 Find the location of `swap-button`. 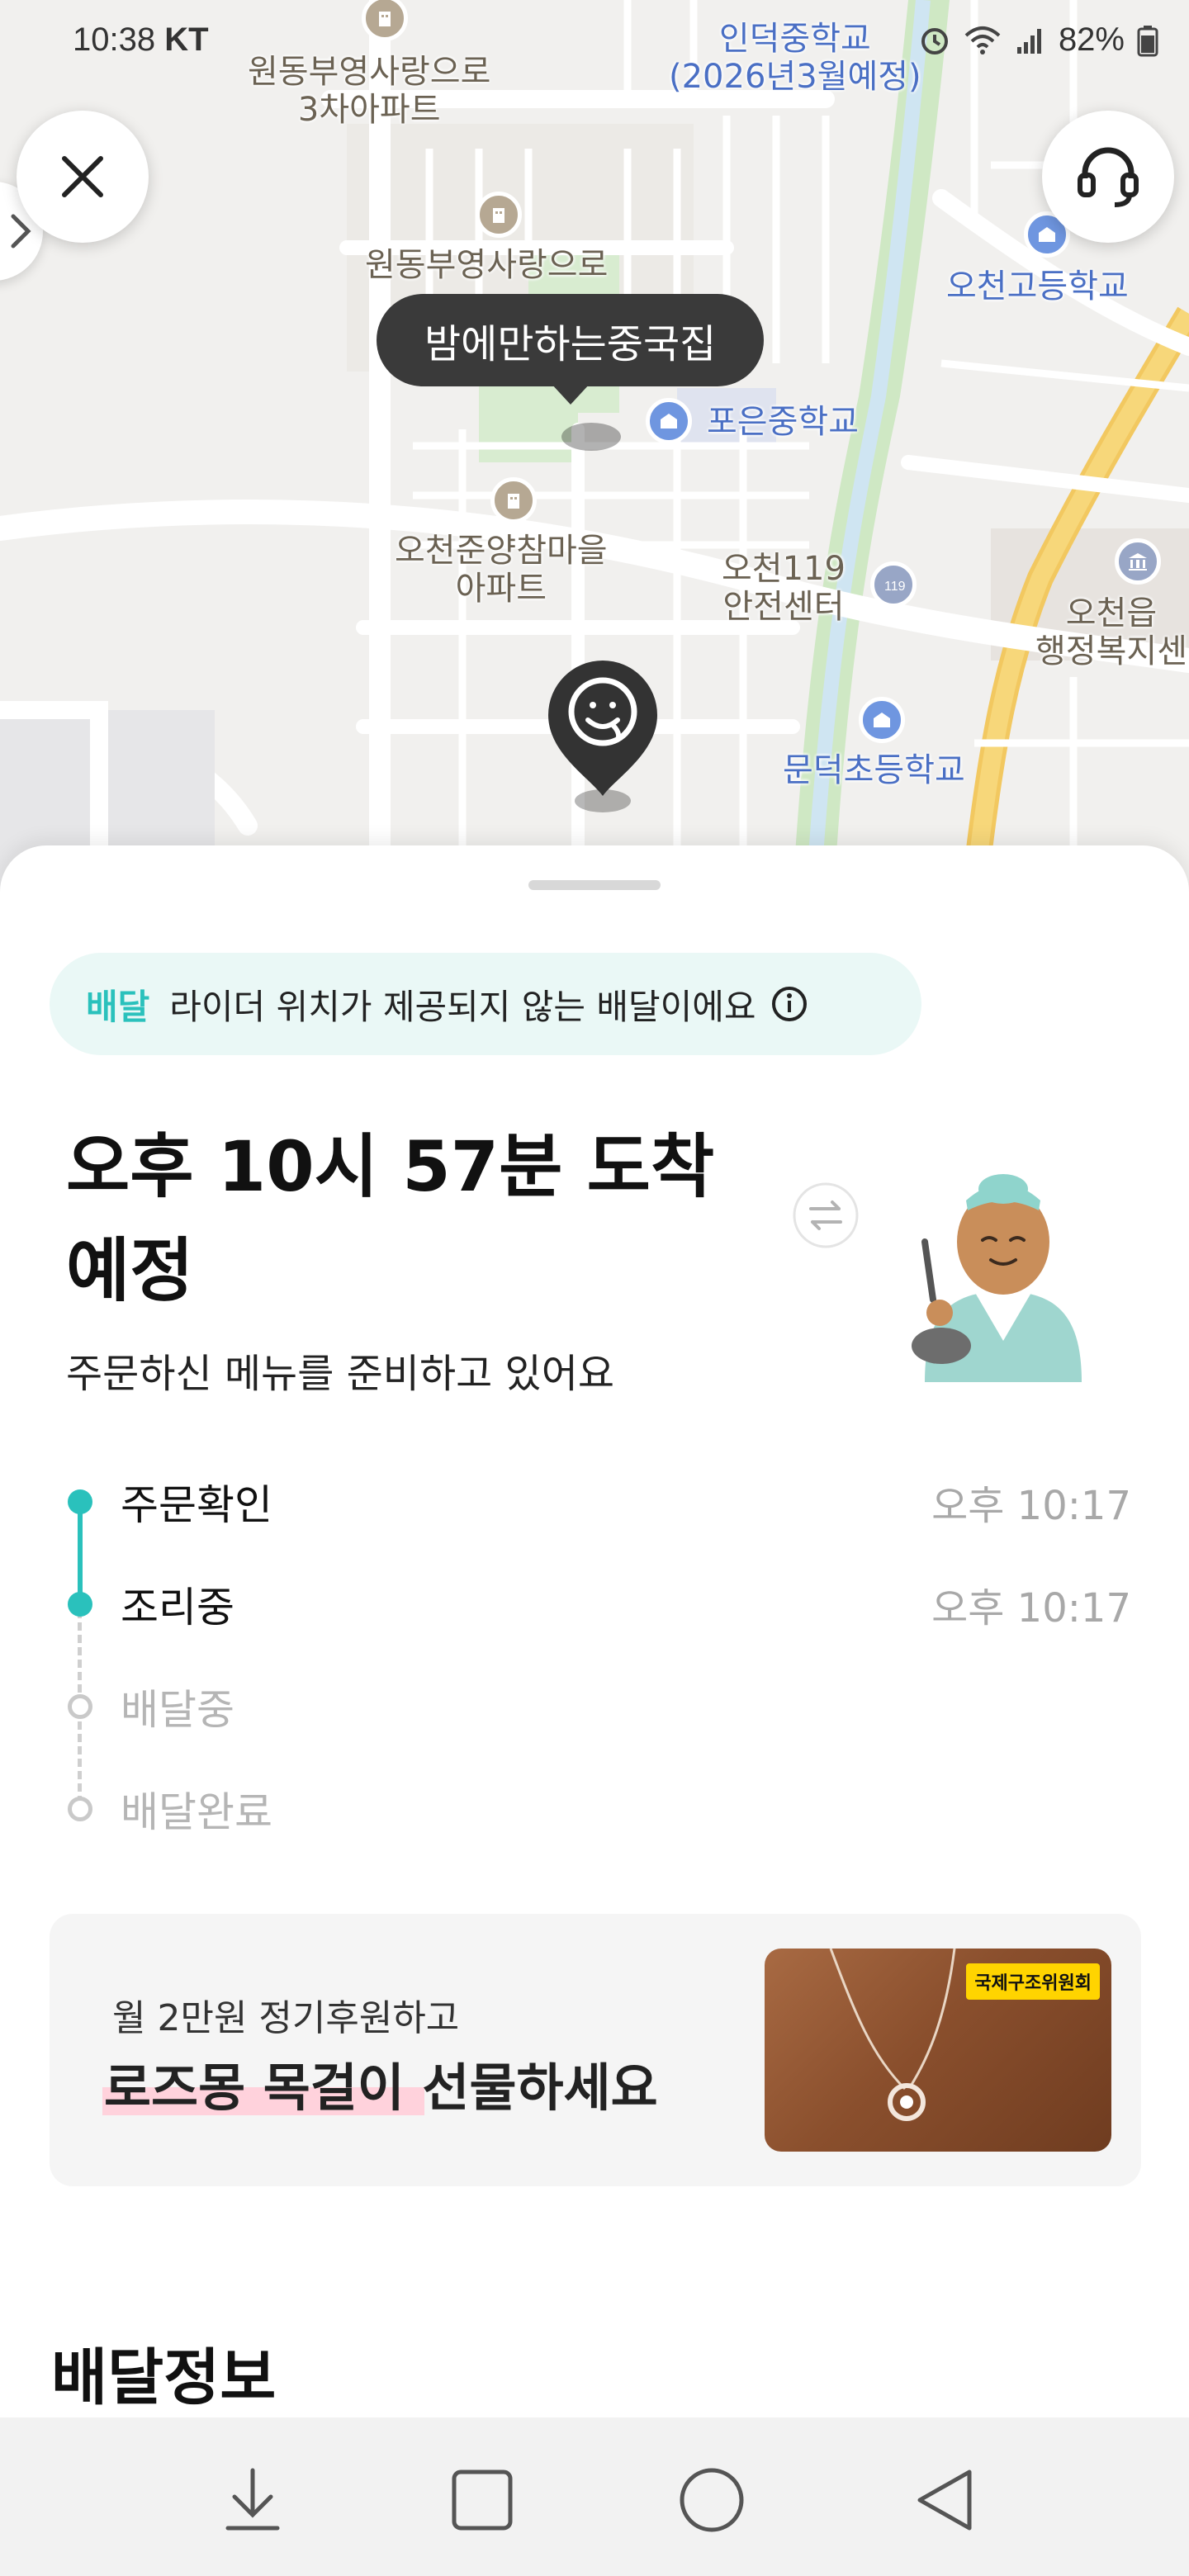

swap-button is located at coordinates (825, 1215).